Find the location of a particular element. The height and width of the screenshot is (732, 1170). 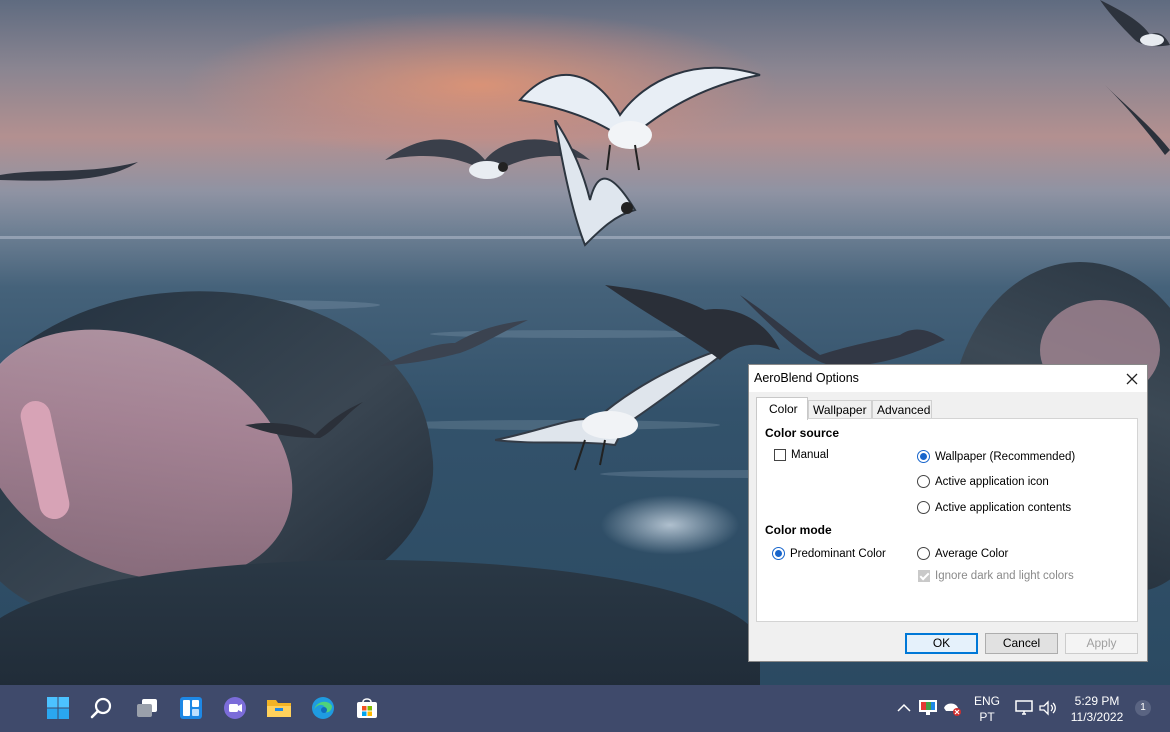

manual-checkbox: Manual is located at coordinates (801, 455).